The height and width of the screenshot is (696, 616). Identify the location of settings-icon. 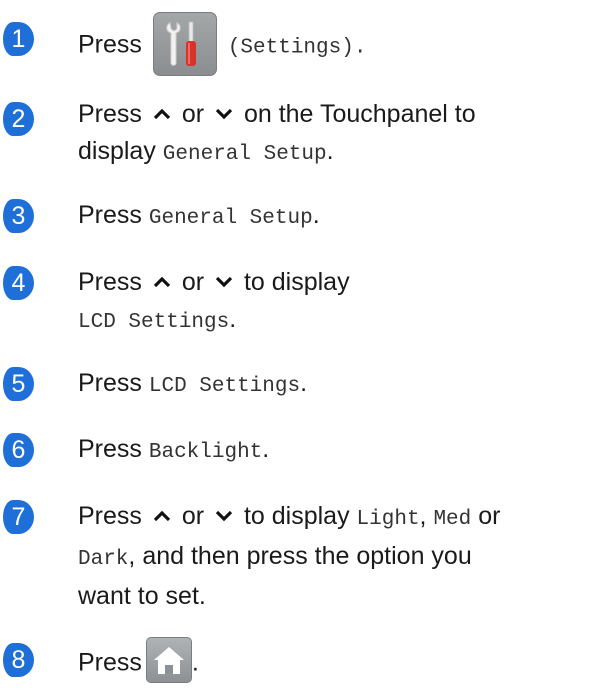
(184, 44).